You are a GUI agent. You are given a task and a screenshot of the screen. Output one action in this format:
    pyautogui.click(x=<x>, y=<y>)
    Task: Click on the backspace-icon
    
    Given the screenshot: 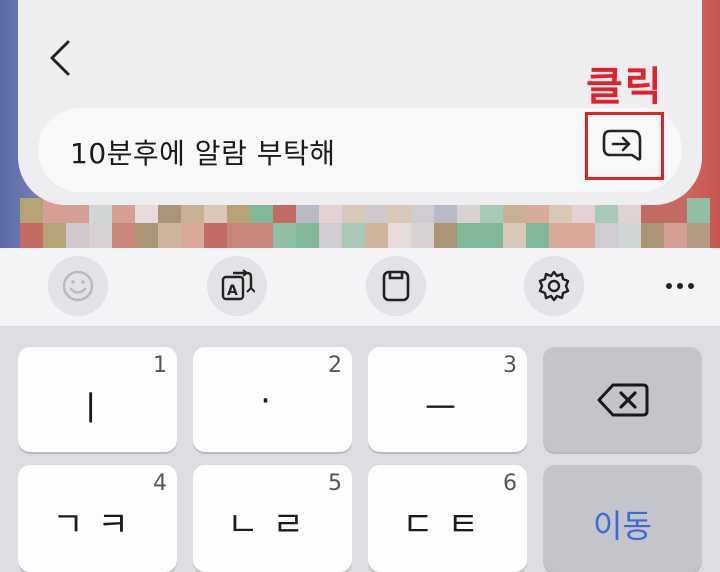 What is the action you would take?
    pyautogui.click(x=623, y=400)
    